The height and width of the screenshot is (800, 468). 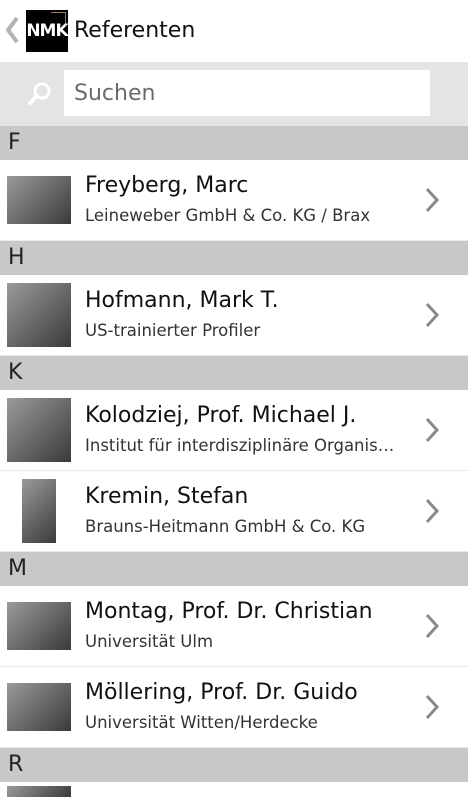 What do you see at coordinates (234, 315) in the screenshot?
I see `list-item: Hofmann, Mark T. US-trainierter Profiler` at bounding box center [234, 315].